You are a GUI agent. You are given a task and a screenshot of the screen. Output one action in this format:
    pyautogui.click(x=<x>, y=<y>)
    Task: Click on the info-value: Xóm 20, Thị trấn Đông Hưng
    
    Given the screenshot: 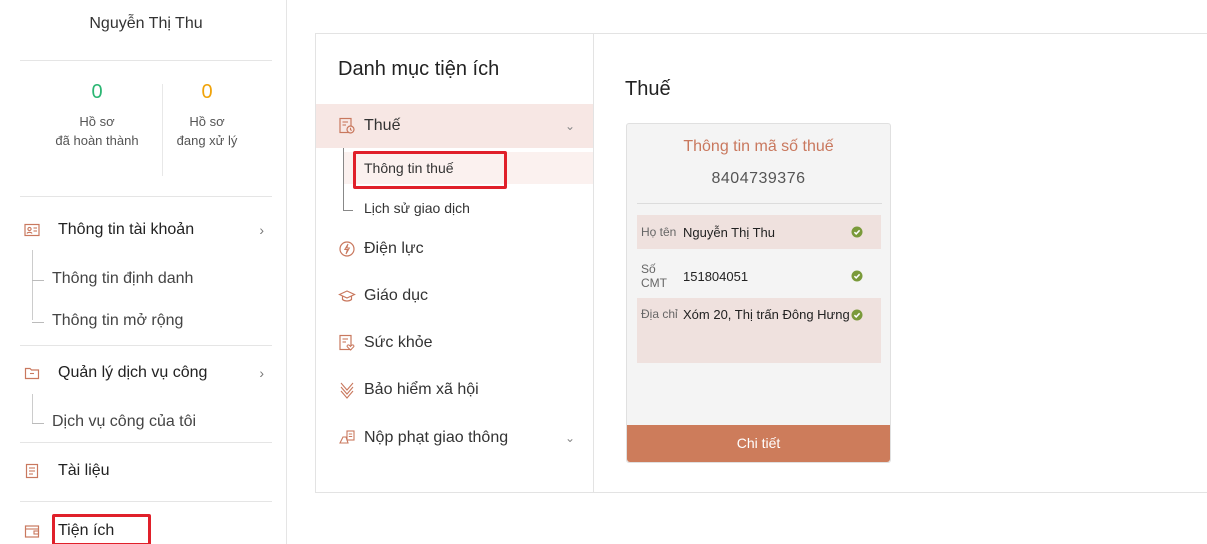 What is the action you would take?
    pyautogui.click(x=766, y=314)
    